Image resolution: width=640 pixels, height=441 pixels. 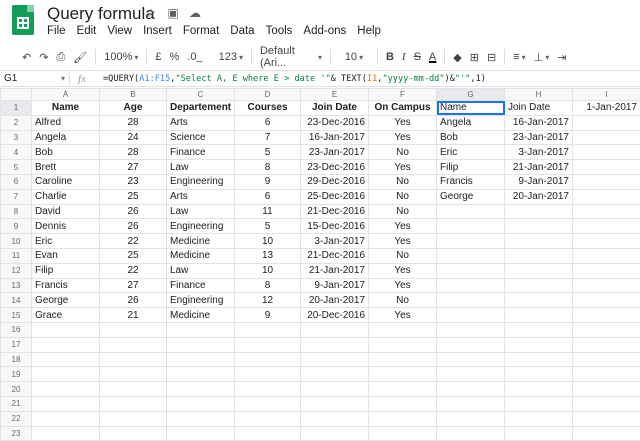 I want to click on cell-g7: George, so click(x=471, y=196).